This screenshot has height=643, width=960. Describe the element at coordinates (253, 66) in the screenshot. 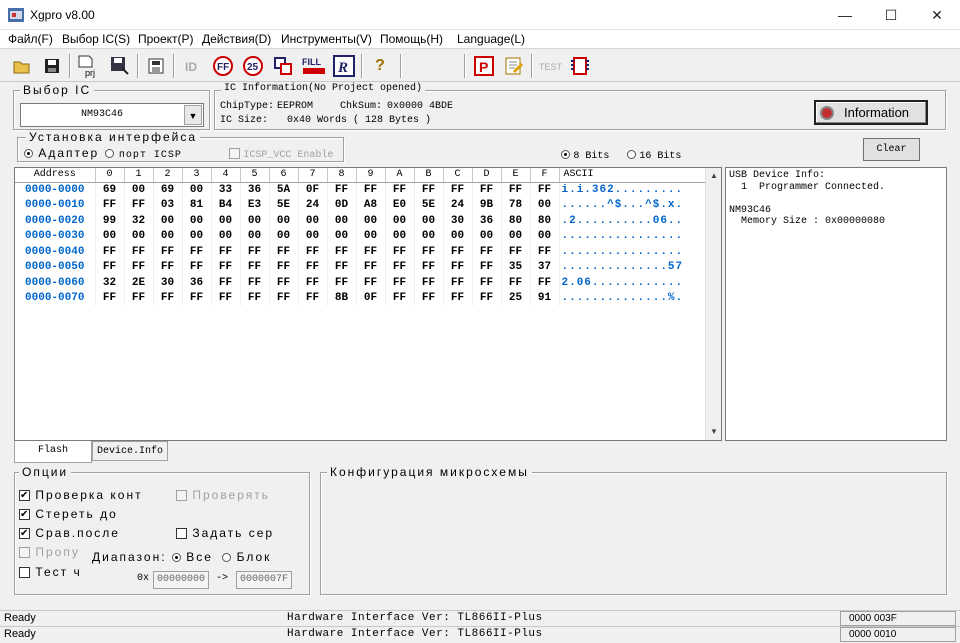

I see `blank-check-icon: 25` at that location.